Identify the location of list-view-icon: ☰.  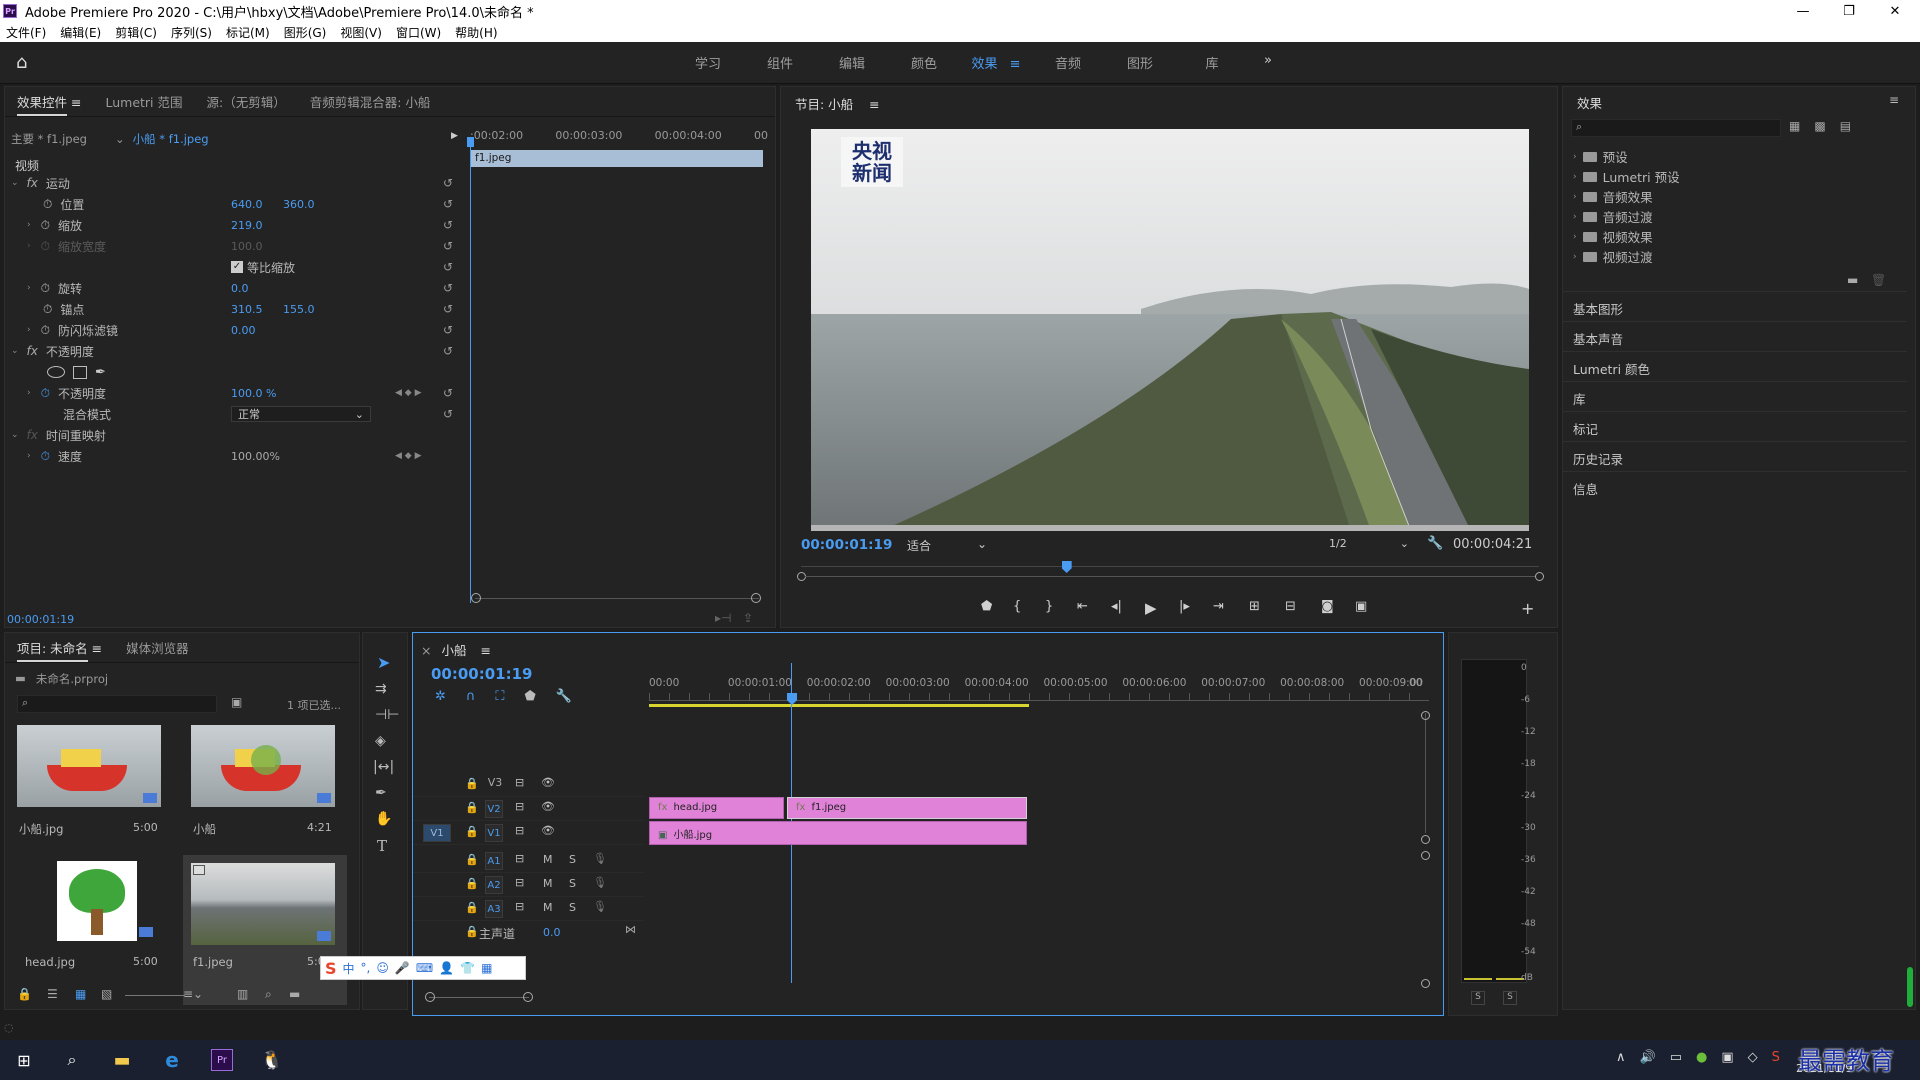
(52, 994).